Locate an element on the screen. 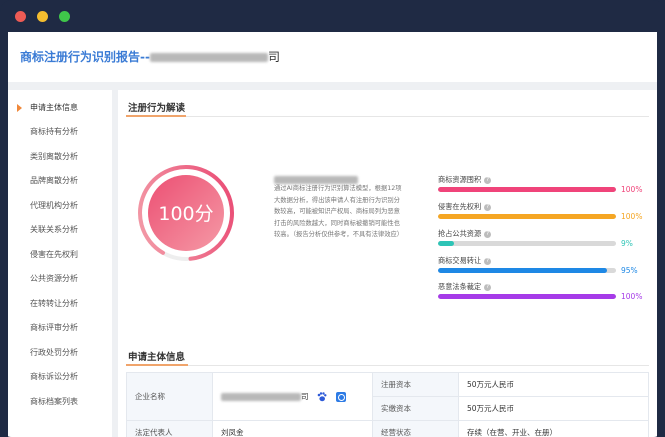 This screenshot has width=665, height=437. report-title-prefix: 商标注册行为识别报告-- is located at coordinates (85, 57).